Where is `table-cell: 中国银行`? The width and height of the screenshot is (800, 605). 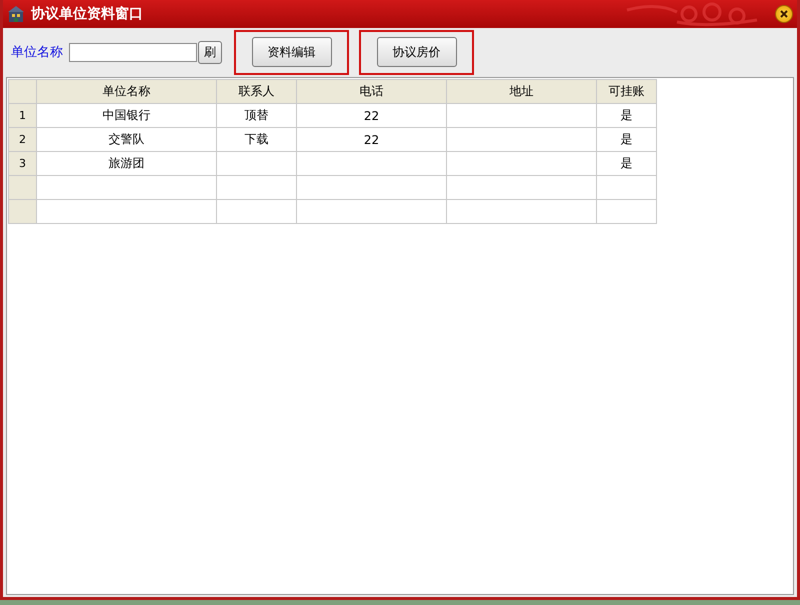 table-cell: 中国银行 is located at coordinates (126, 116).